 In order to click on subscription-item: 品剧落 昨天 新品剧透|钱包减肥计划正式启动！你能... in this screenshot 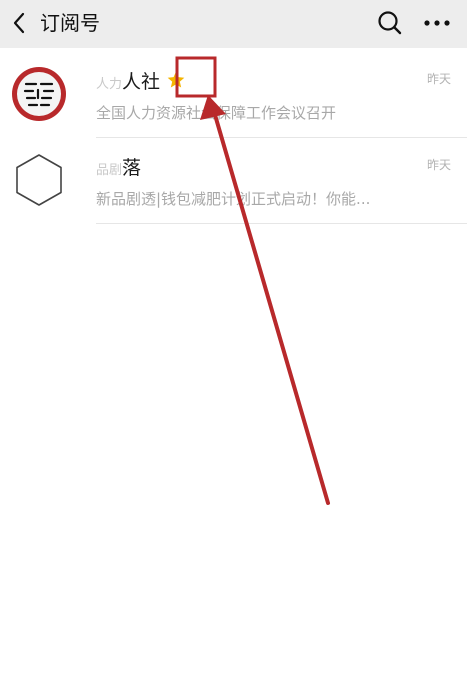, I will do `click(233, 181)`.